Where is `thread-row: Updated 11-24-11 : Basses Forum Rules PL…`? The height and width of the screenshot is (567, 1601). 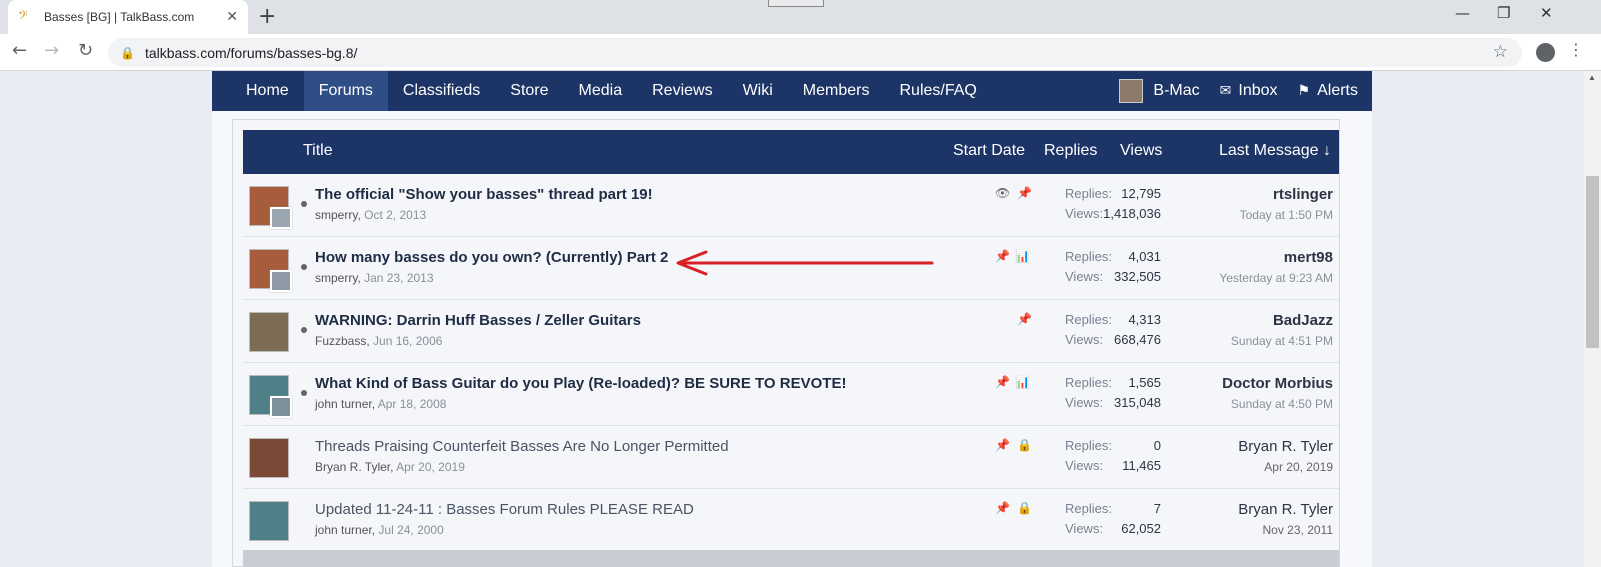 thread-row: Updated 11-24-11 : Basses Forum Rules PL… is located at coordinates (791, 520).